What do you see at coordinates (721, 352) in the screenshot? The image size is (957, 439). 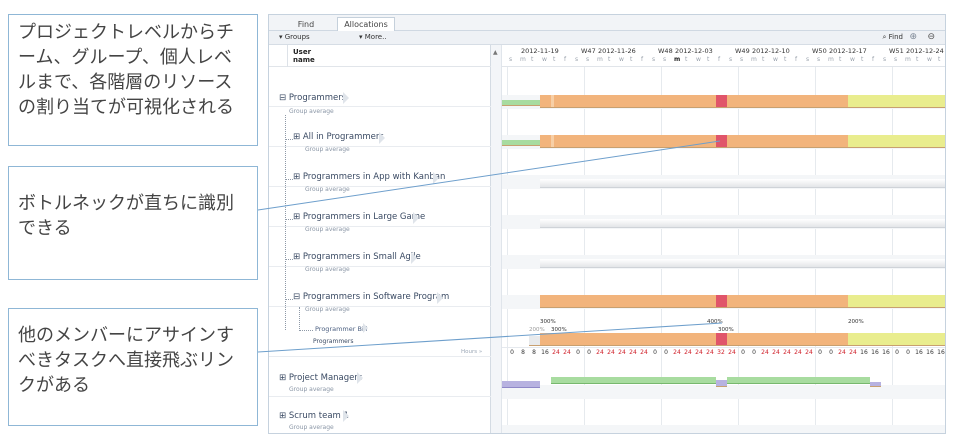 I see `hours-cell: 32` at bounding box center [721, 352].